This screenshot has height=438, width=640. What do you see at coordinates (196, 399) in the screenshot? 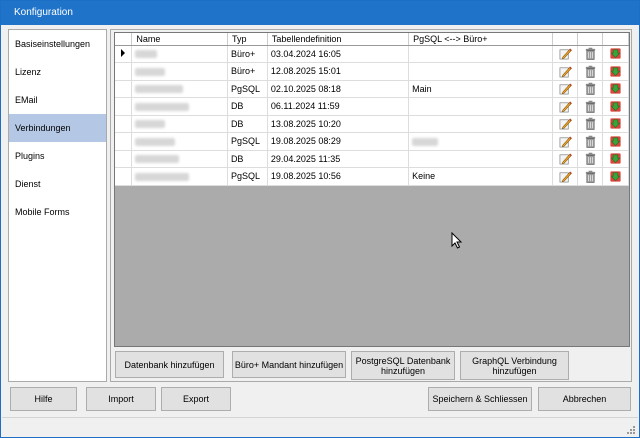
I see `export-button: Export` at bounding box center [196, 399].